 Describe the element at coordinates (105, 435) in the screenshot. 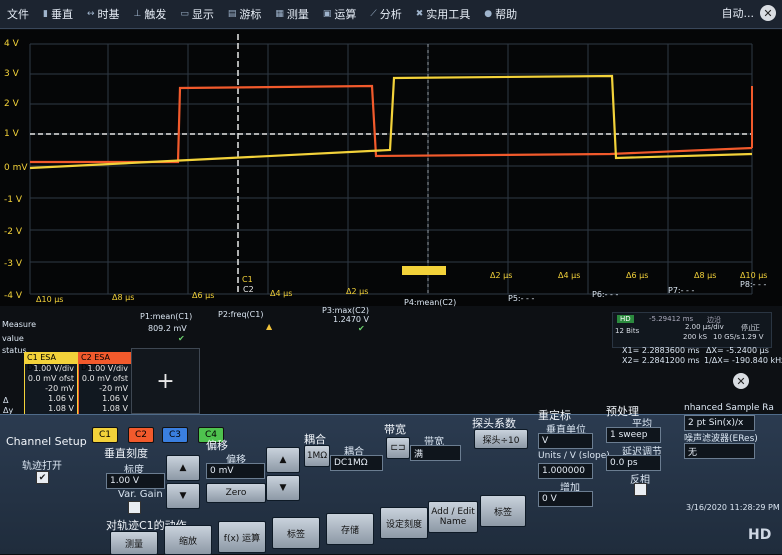

I see `tab-c1: C1` at that location.